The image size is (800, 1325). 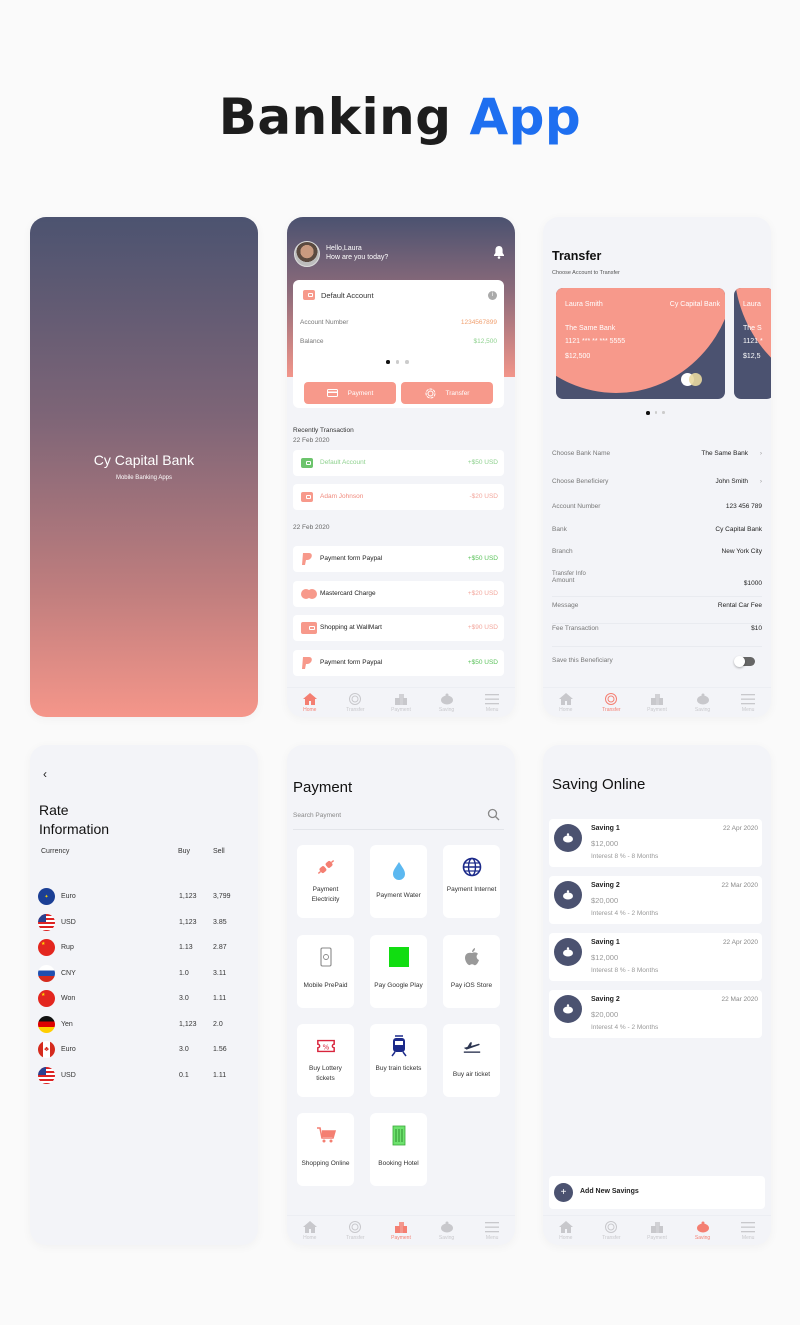 I want to click on transaction-name: Mastercard Charge, so click(x=348, y=593).